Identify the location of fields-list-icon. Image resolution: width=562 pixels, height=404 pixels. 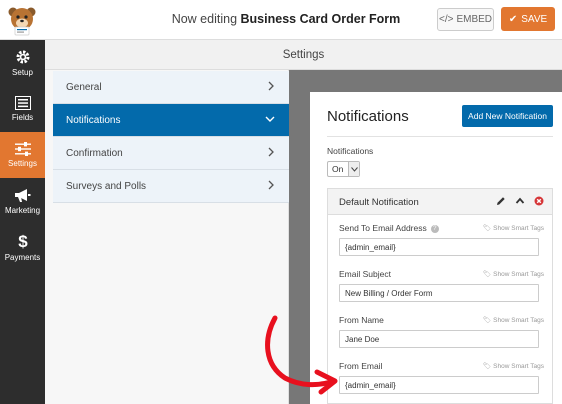
(22, 103).